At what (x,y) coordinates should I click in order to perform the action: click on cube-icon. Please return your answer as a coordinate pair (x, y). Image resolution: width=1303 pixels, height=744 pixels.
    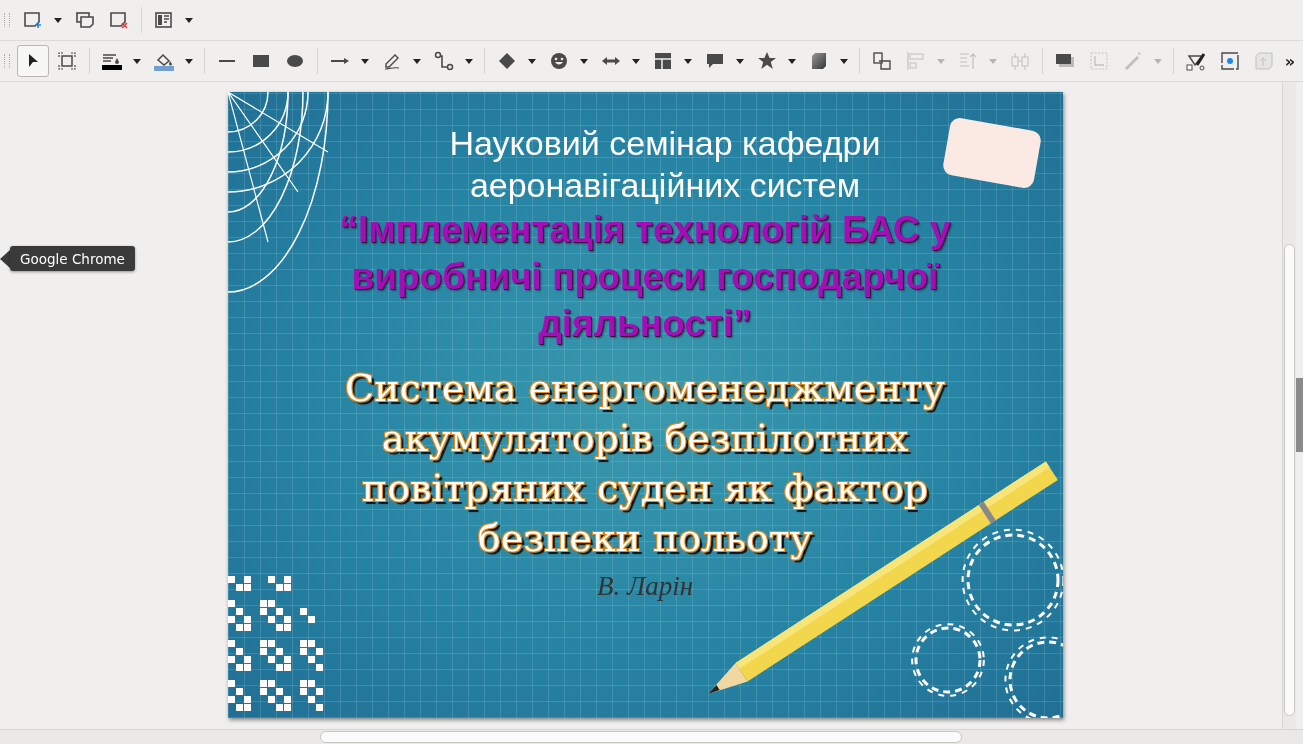
    Looking at the image, I should click on (819, 61).